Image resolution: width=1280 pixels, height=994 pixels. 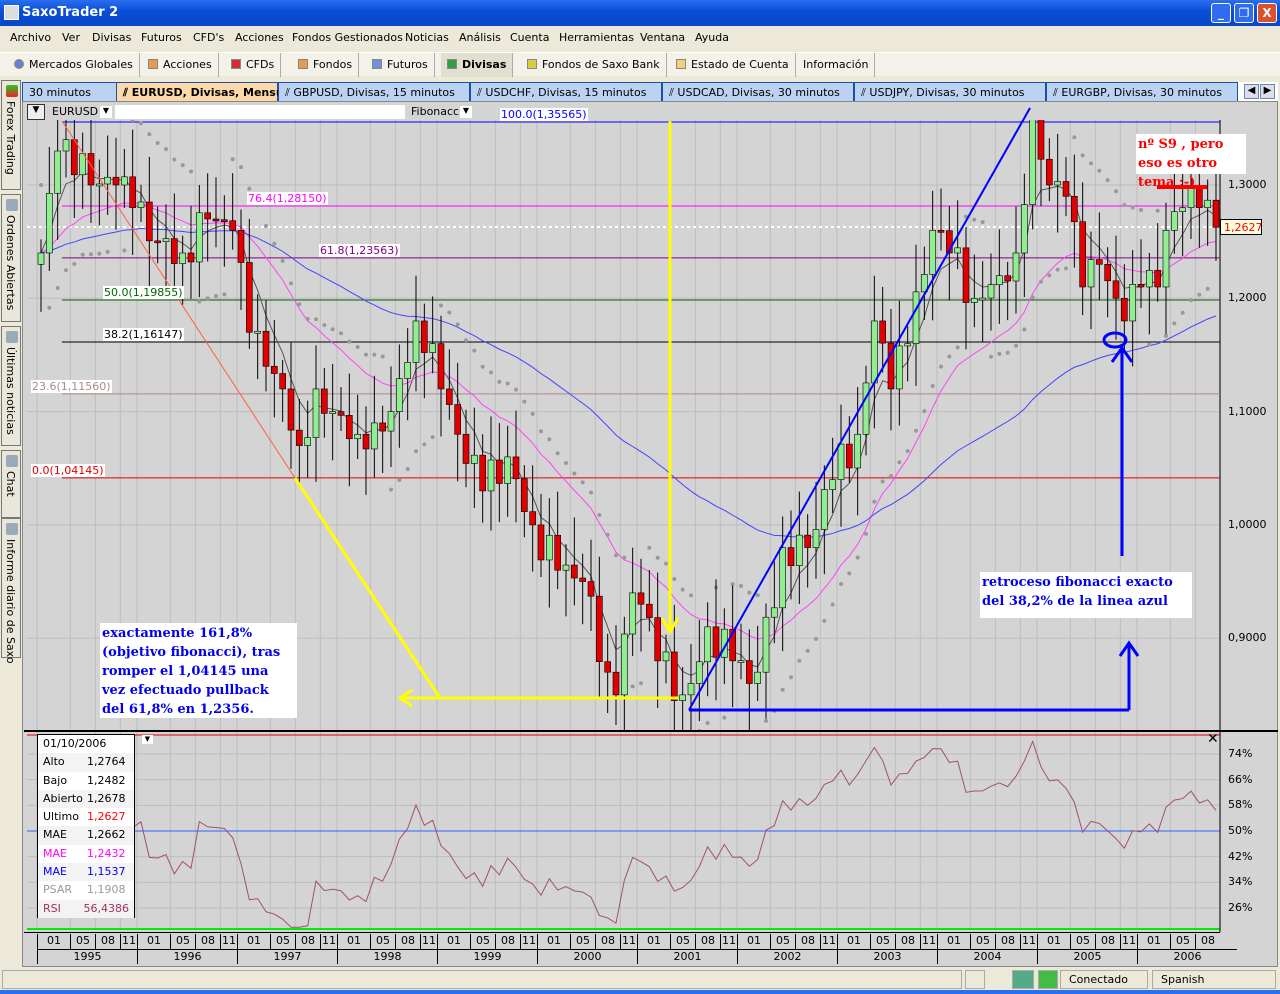 I want to click on rsi-tick-label: 50%, so click(x=1240, y=830).